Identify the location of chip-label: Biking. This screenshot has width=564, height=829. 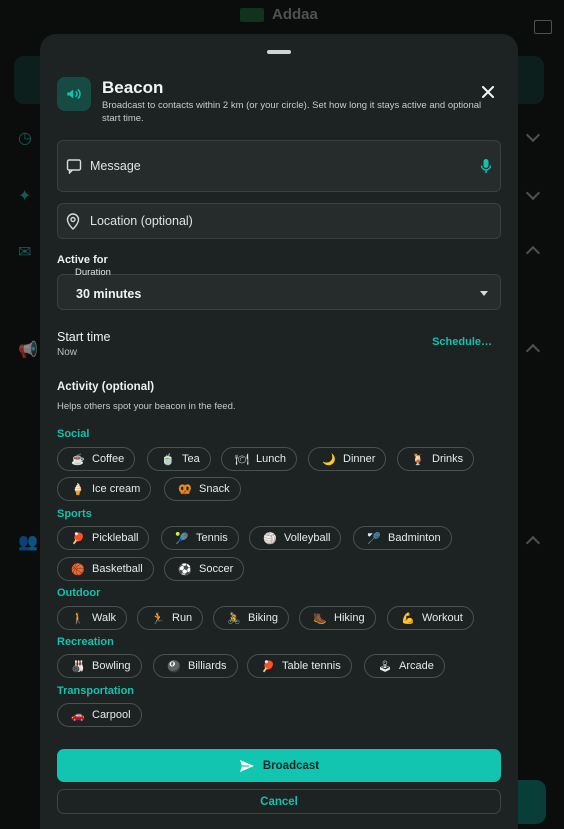
(263, 618).